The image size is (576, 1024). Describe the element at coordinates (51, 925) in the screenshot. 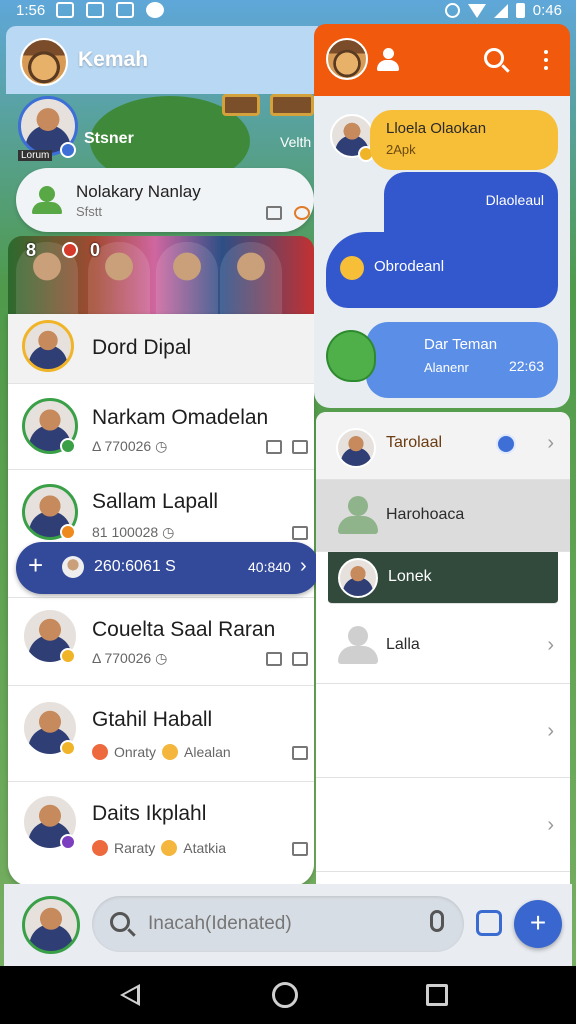

I see `profile-avatar` at that location.